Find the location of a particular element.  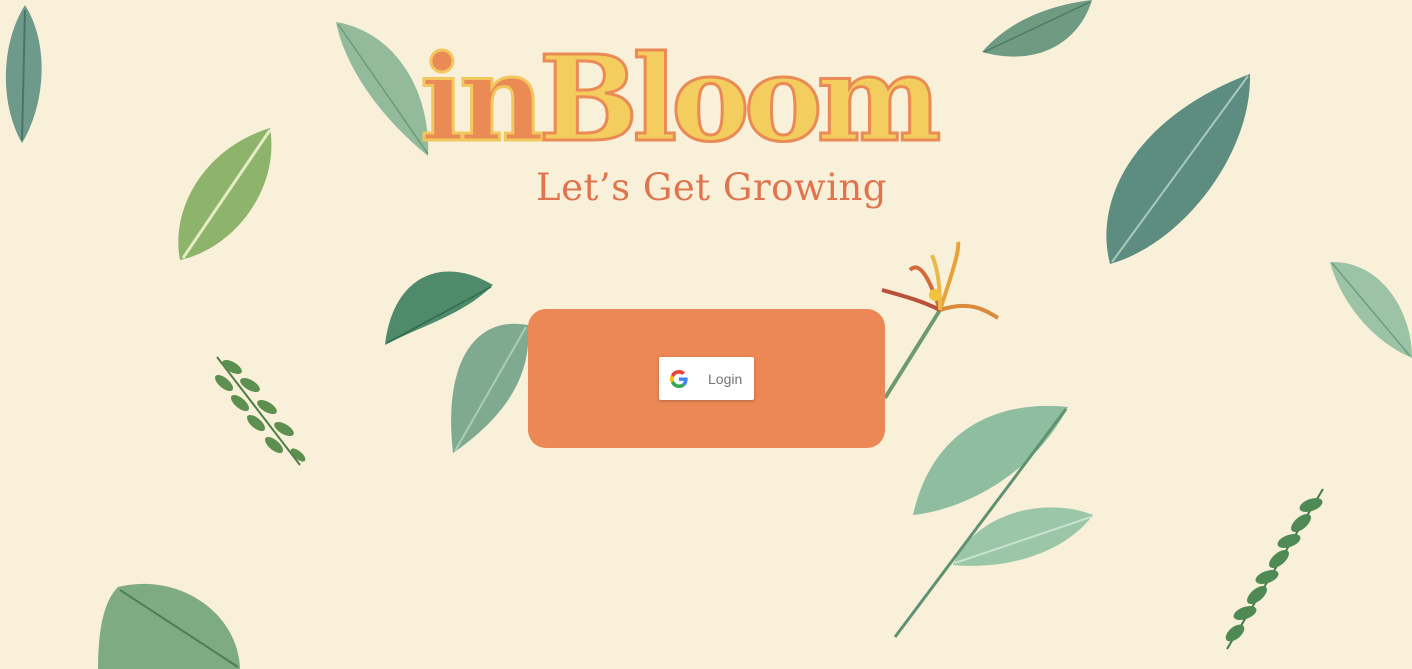

logo-word-part-bloom: Bloom is located at coordinates (740, 98).